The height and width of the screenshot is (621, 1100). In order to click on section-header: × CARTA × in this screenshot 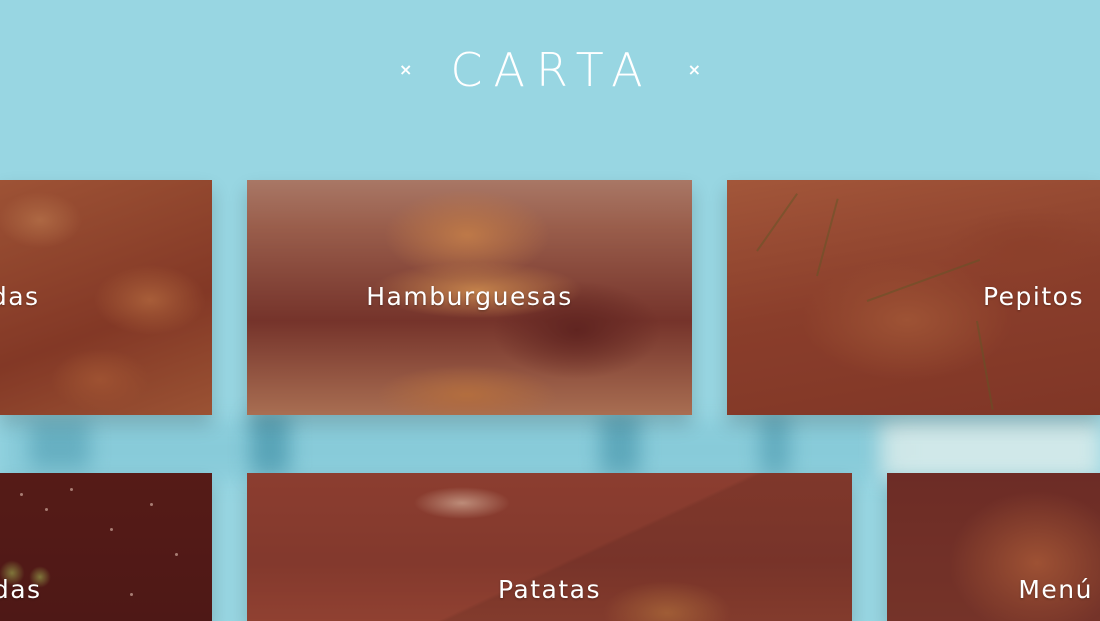, I will do `click(550, 70)`.